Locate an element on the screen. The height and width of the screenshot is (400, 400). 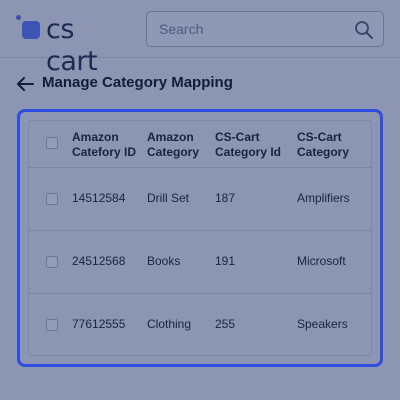
logo-text: cs cart is located at coordinates (72, 45).